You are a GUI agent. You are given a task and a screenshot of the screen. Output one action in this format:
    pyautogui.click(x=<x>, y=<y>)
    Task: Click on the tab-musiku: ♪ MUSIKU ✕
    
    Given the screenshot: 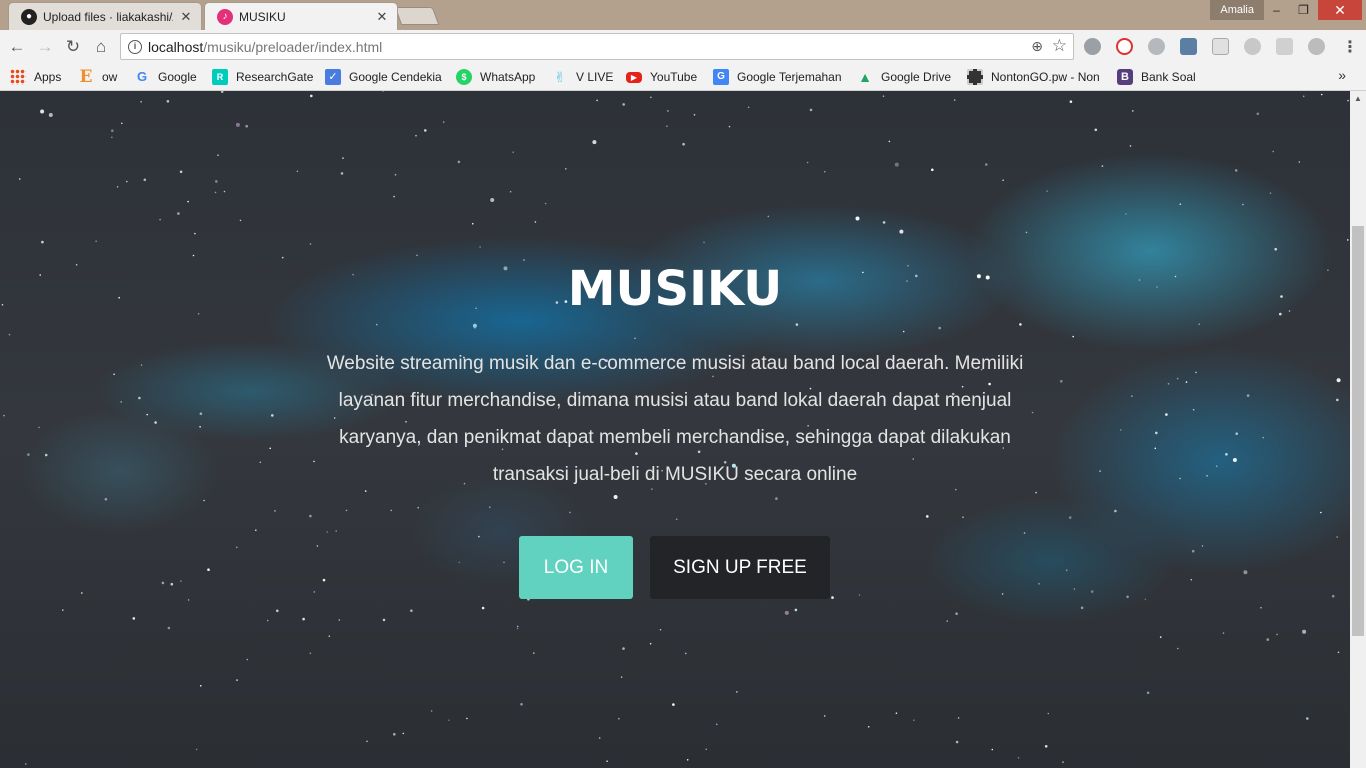 What is the action you would take?
    pyautogui.click(x=301, y=16)
    